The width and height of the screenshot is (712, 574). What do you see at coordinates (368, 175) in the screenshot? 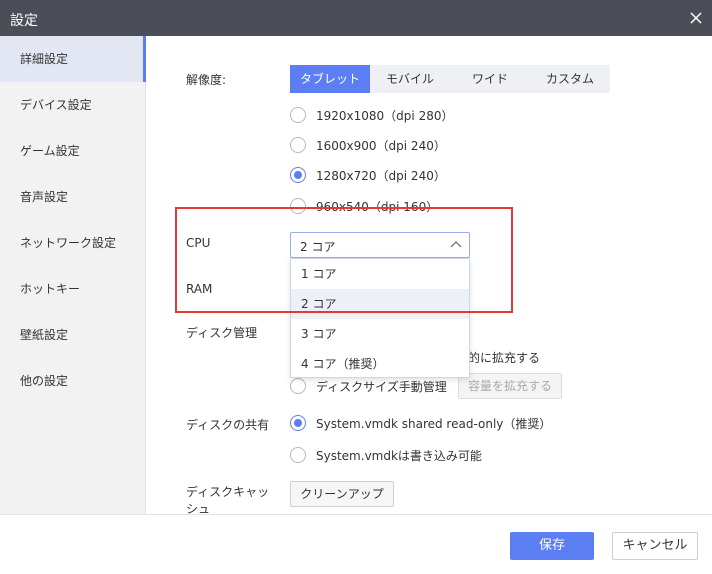
I see `resolution-option-1280: 1280x720（dpi 240）` at bounding box center [368, 175].